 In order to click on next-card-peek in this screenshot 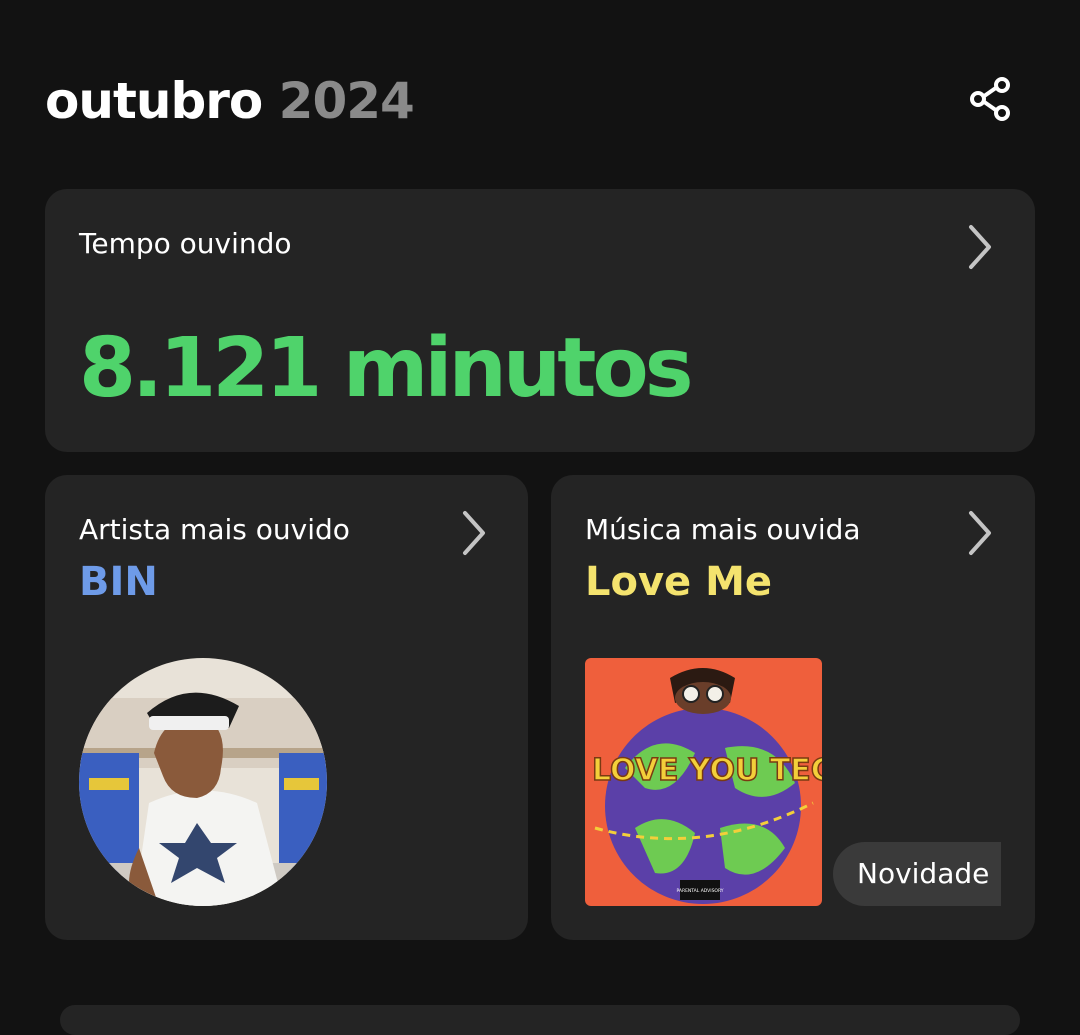, I will do `click(540, 1020)`.